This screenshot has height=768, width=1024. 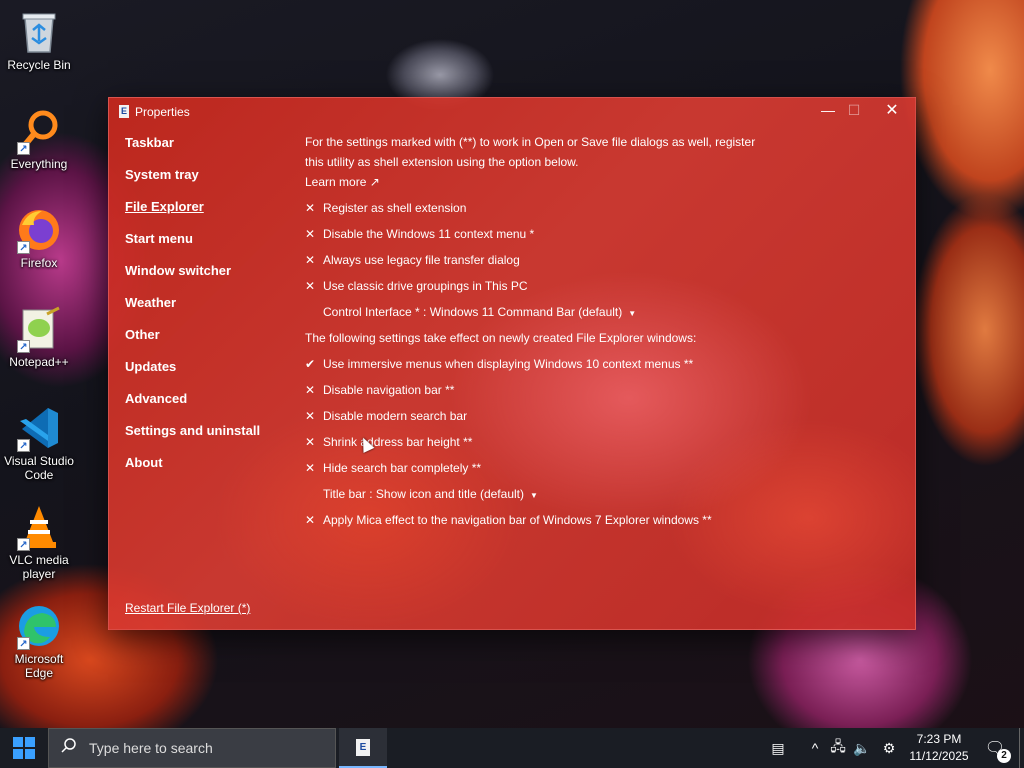 I want to click on nav-item-window-switcher: Window switcher, so click(x=210, y=278).